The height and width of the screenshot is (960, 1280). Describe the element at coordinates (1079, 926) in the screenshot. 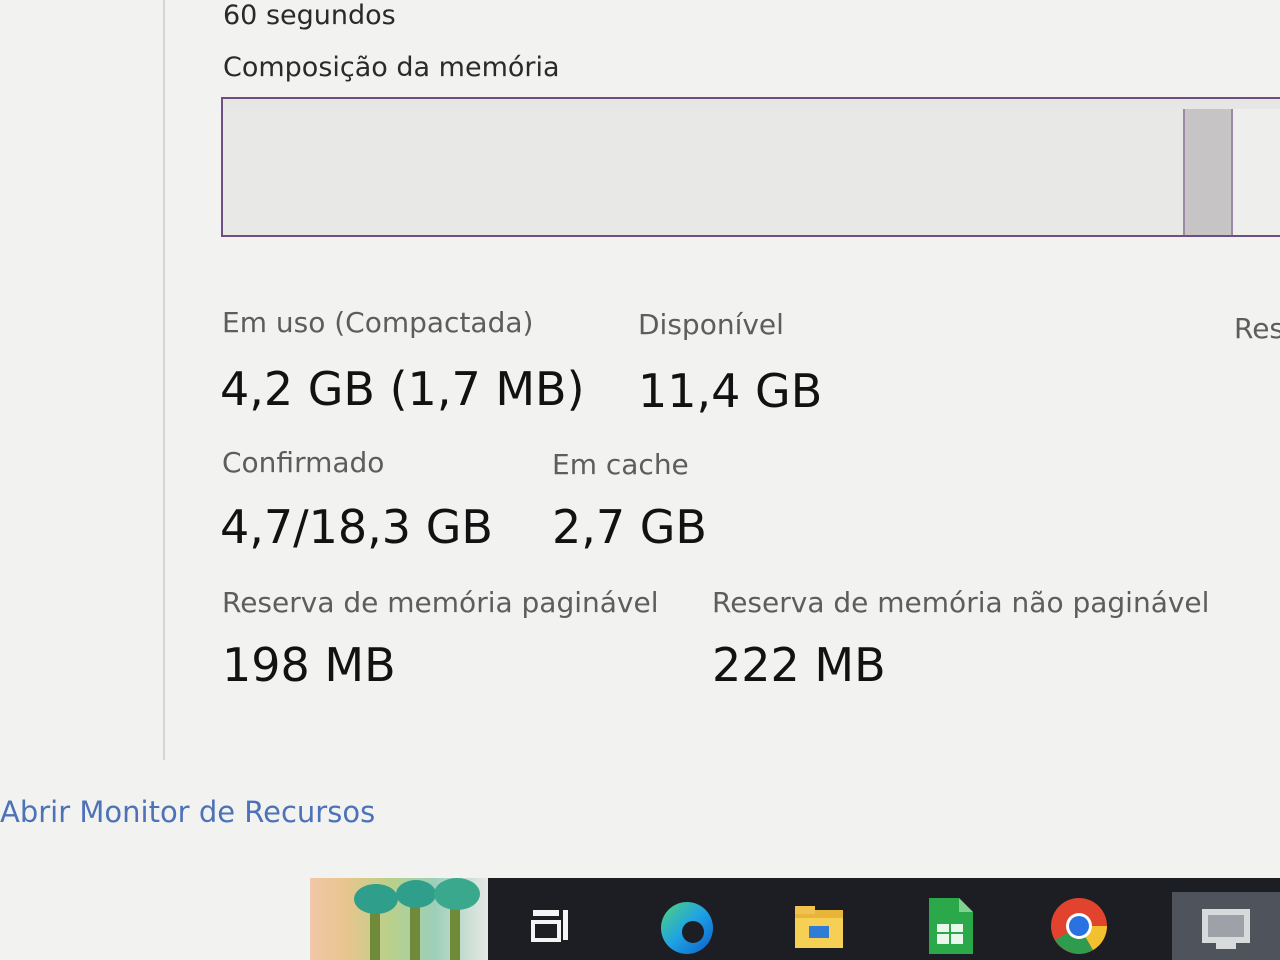

I see `chrome-icon` at that location.